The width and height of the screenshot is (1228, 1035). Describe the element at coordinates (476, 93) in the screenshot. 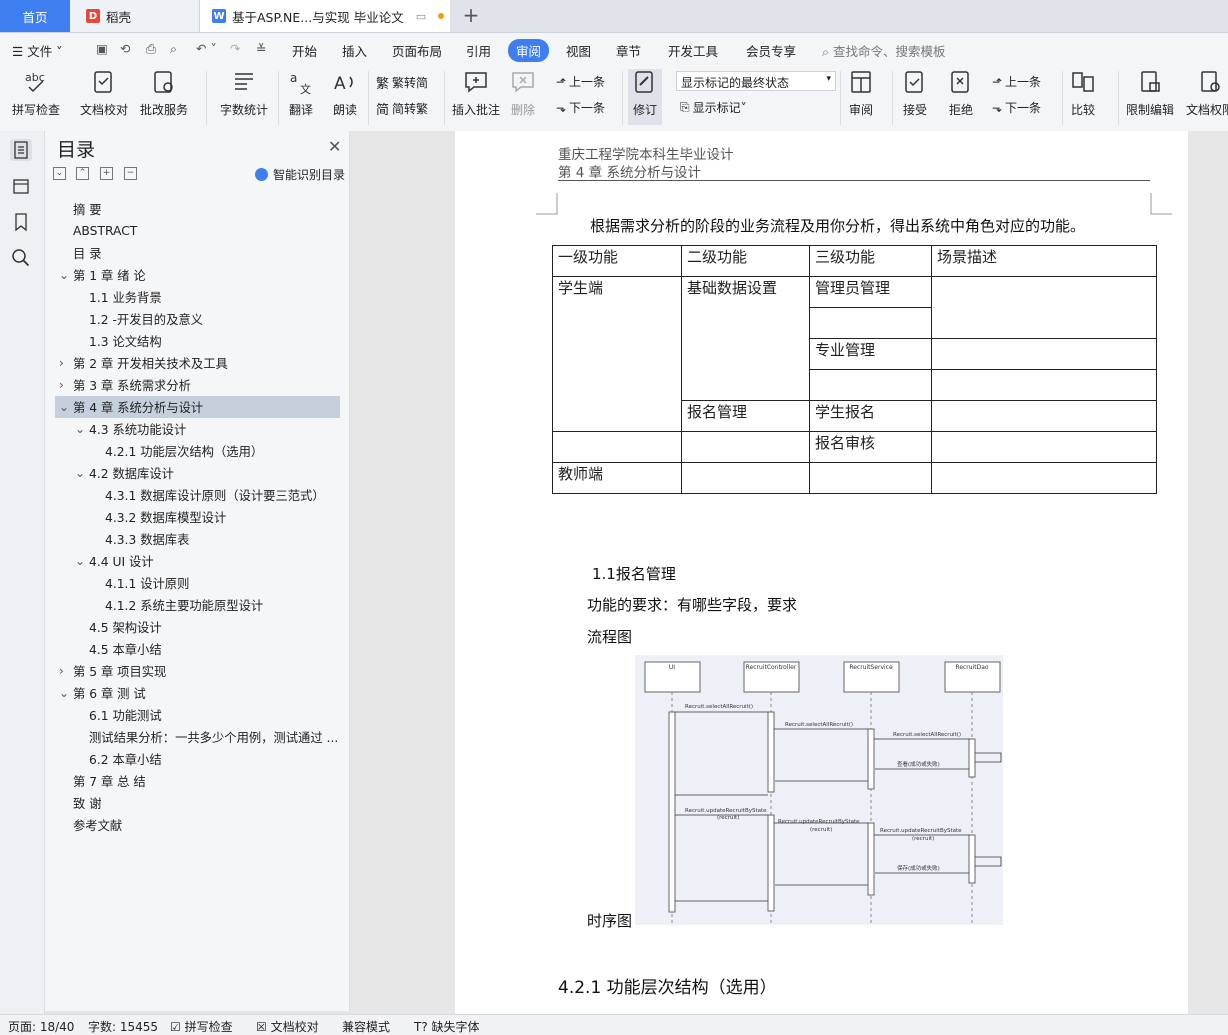

I see `insert-comment-button: 插入批注` at that location.